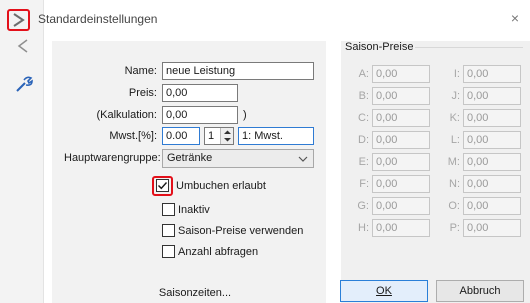 The width and height of the screenshot is (530, 303). I want to click on season-i-input: 0,00, so click(492, 74).